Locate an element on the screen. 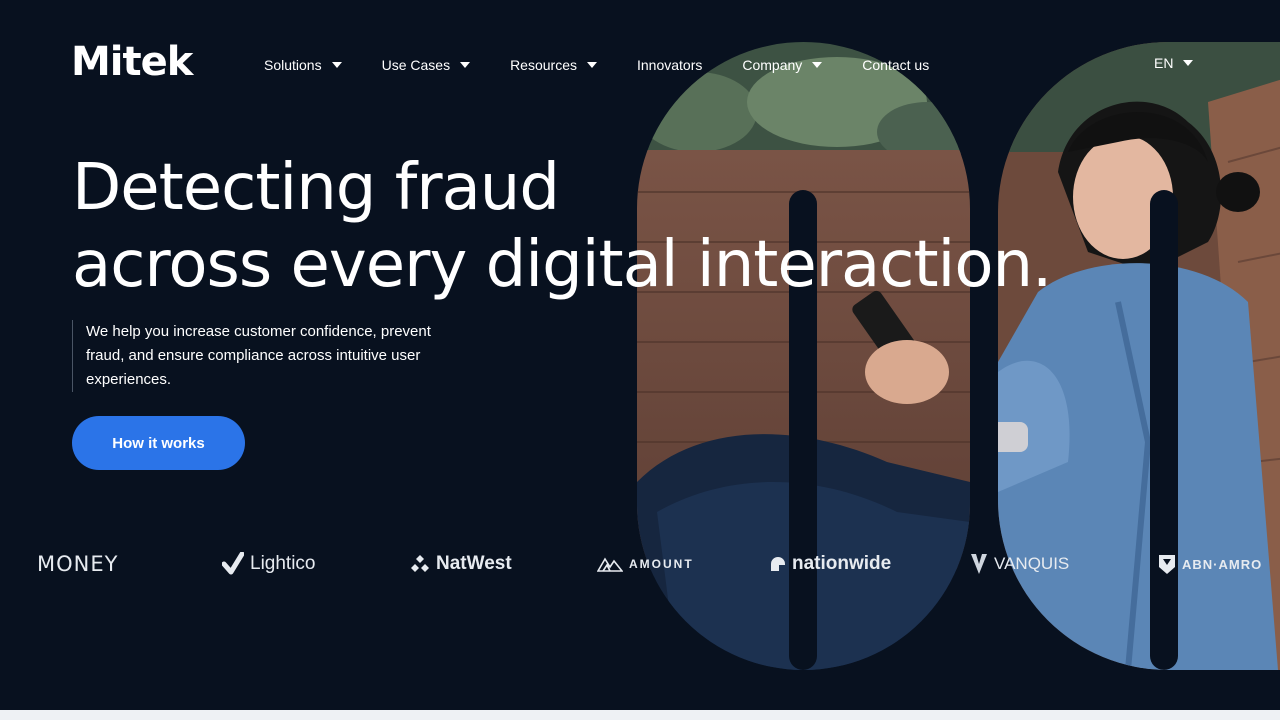  partner-logo-natwest: NatWest is located at coordinates (461, 564).